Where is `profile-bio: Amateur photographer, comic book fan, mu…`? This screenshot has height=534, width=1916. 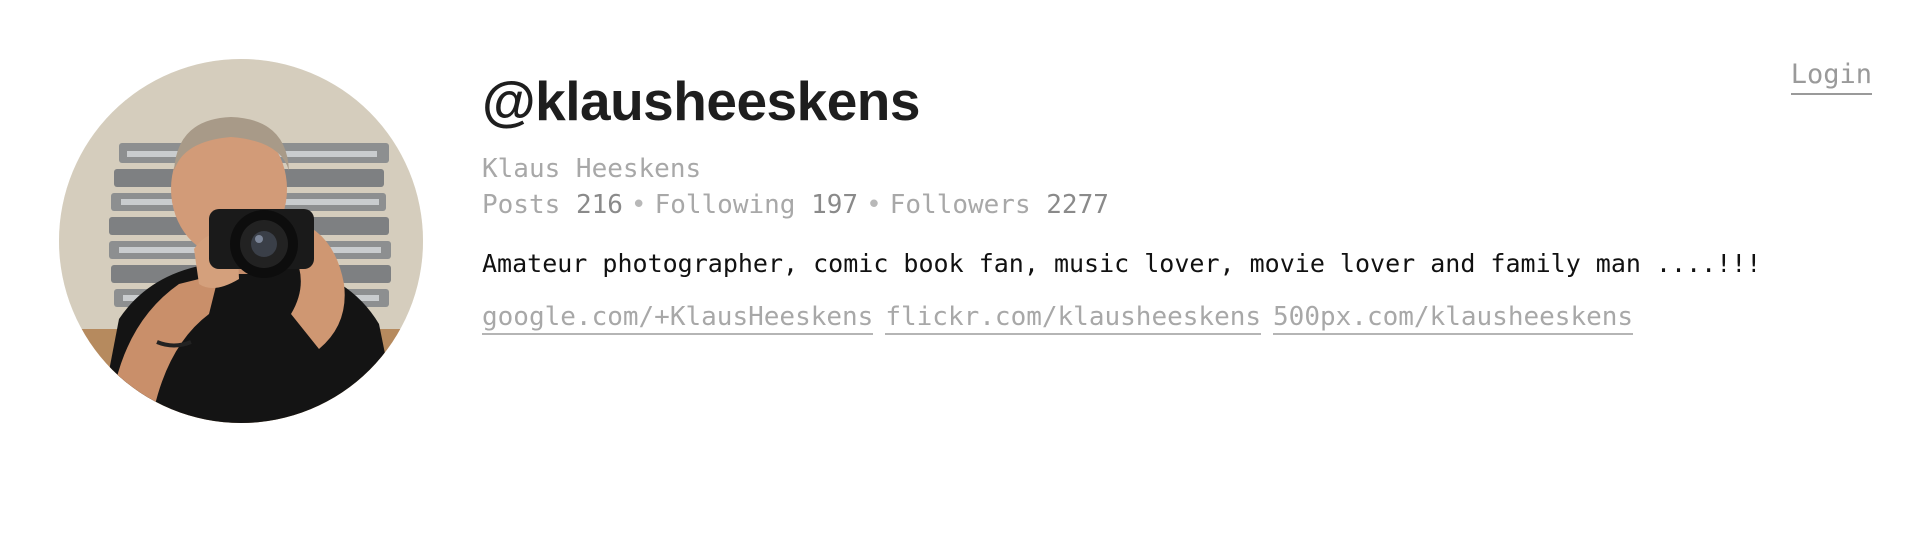 profile-bio: Amateur photographer, comic book fan, mu… is located at coordinates (1122, 263).